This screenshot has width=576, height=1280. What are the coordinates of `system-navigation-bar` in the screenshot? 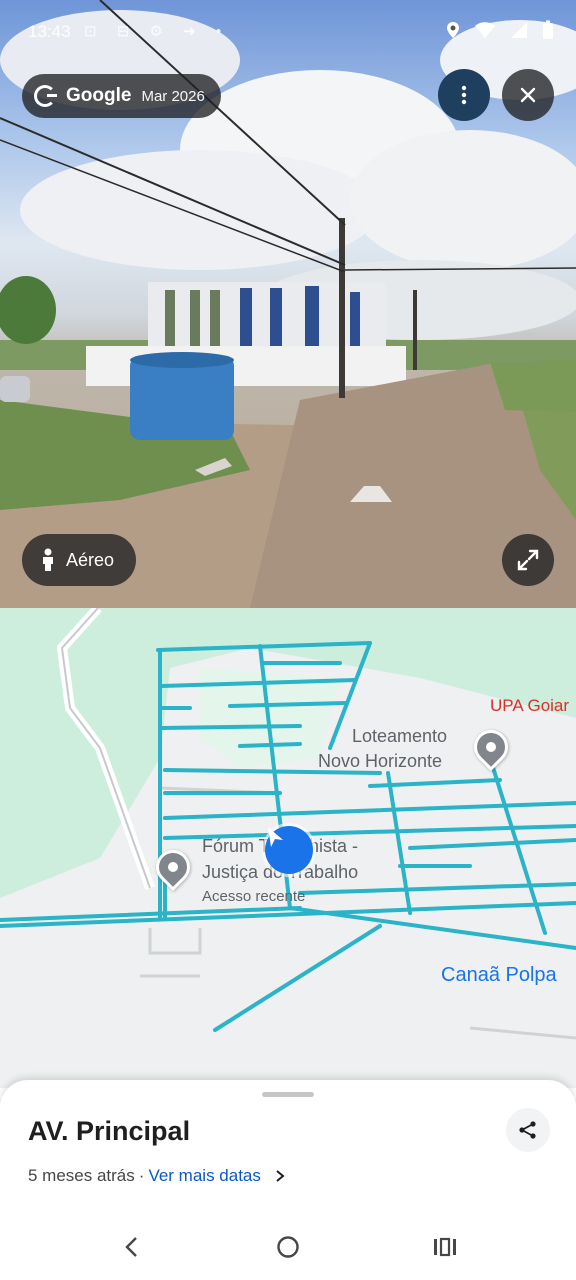 It's located at (288, 1248).